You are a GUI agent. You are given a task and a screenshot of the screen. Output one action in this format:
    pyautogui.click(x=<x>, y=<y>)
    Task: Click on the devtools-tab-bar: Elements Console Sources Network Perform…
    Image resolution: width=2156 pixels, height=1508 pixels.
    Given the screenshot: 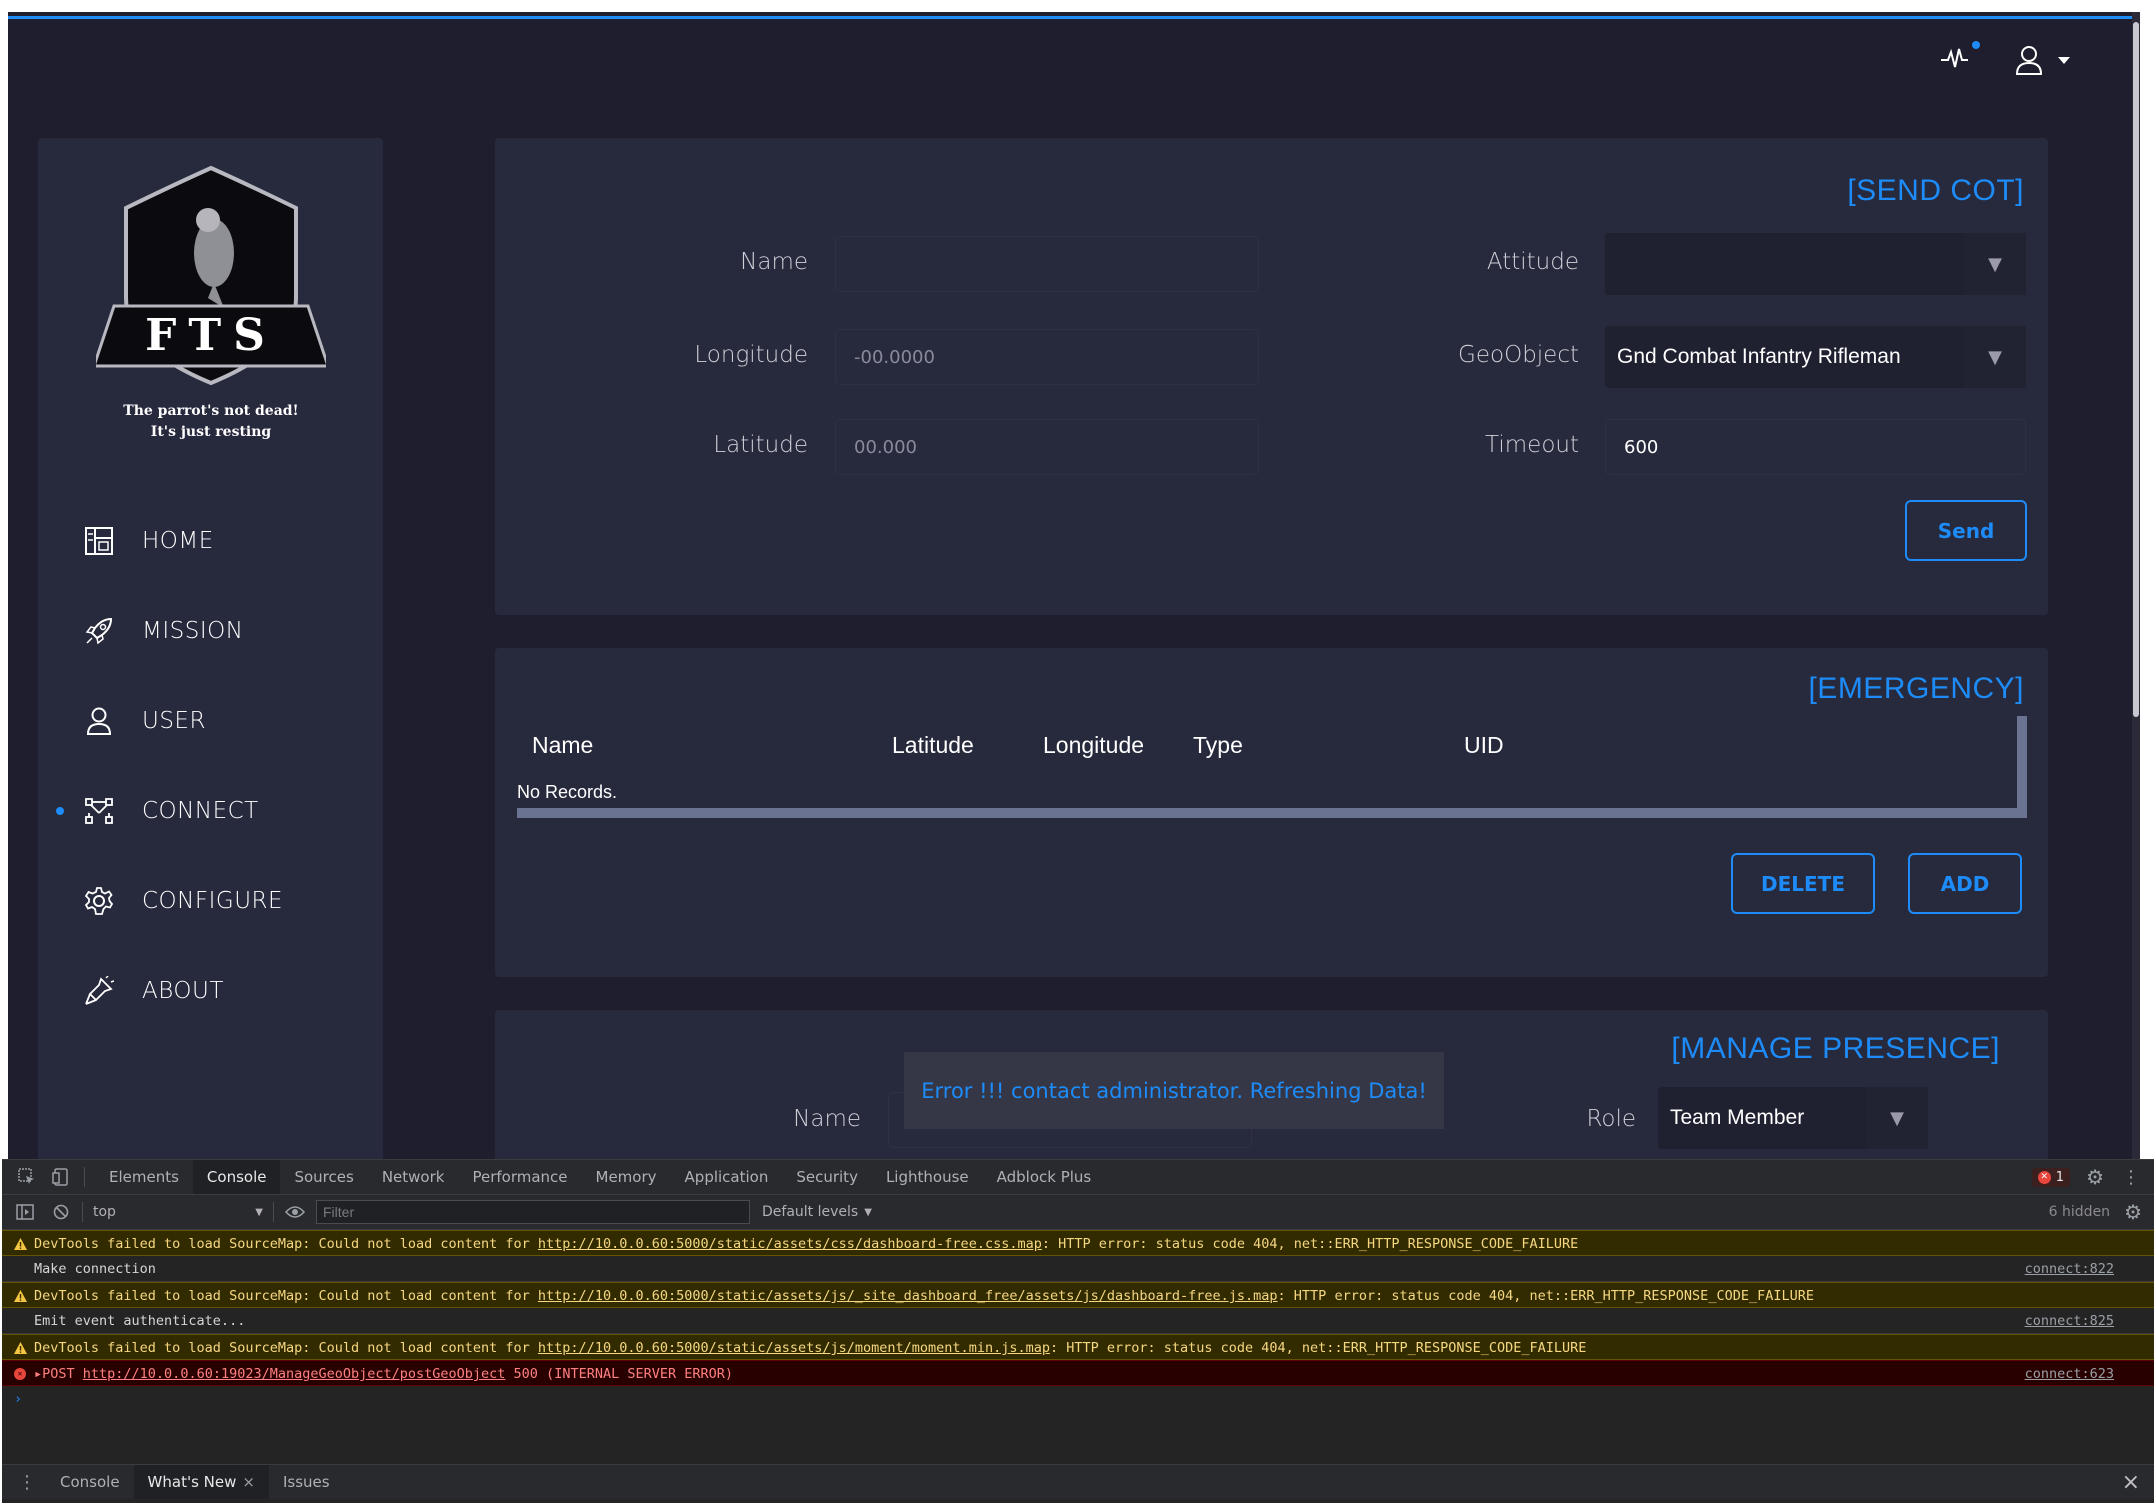 What is the action you would take?
    pyautogui.click(x=1078, y=1177)
    